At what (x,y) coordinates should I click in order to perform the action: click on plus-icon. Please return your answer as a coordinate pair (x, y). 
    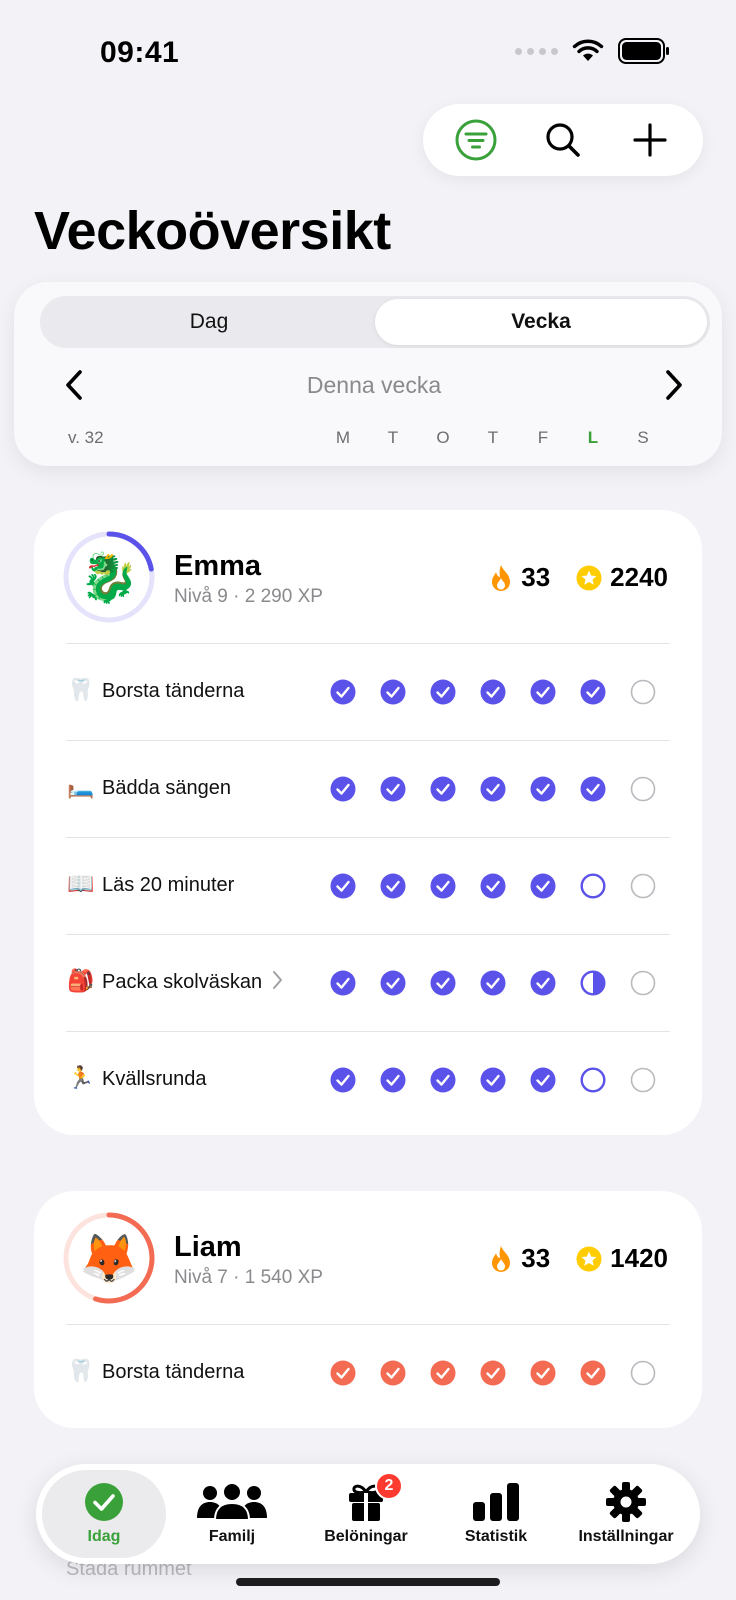
    Looking at the image, I should click on (650, 140).